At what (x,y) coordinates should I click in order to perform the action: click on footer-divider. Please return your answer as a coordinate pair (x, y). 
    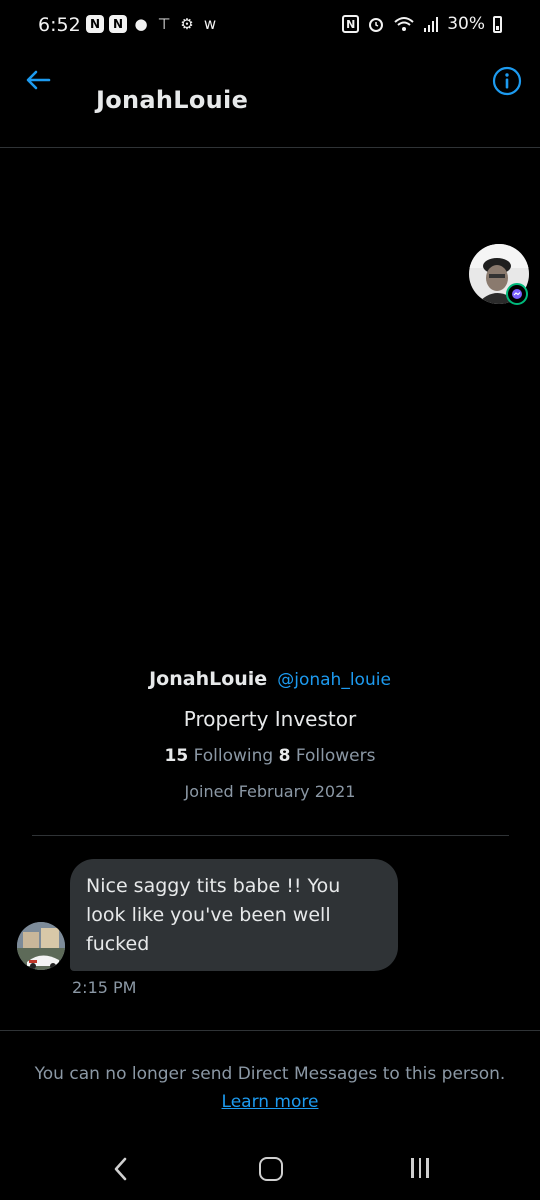
    Looking at the image, I should click on (270, 1030).